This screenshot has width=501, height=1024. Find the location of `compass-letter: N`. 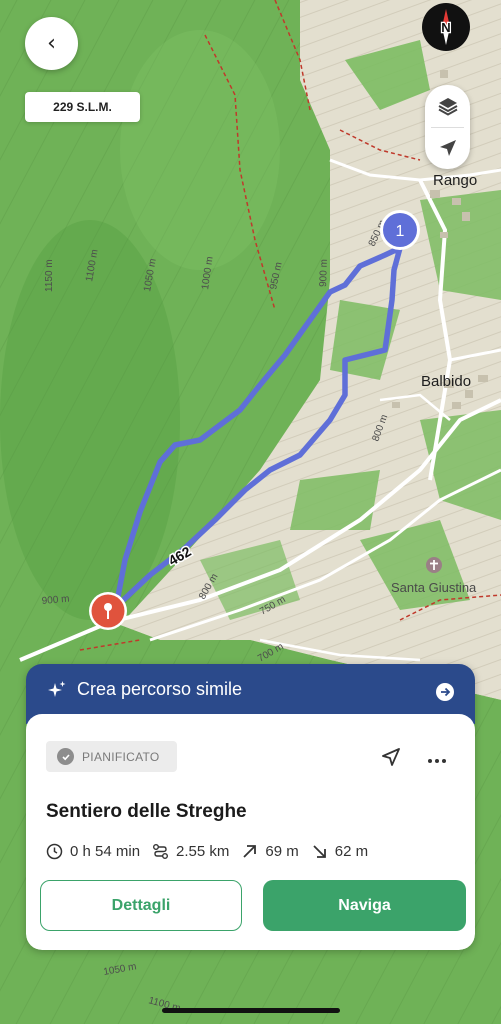

compass-letter: N is located at coordinates (445, 27).